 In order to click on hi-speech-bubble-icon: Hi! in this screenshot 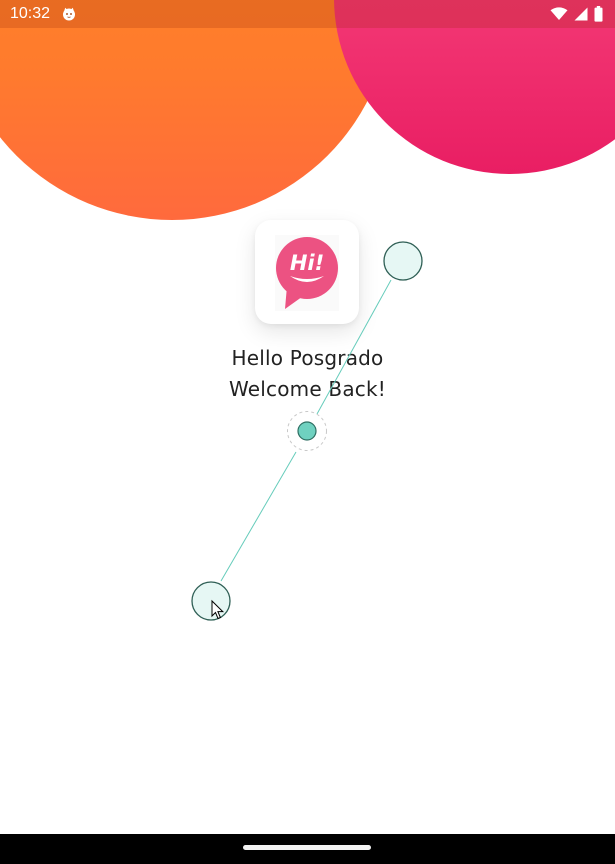, I will do `click(307, 273)`.